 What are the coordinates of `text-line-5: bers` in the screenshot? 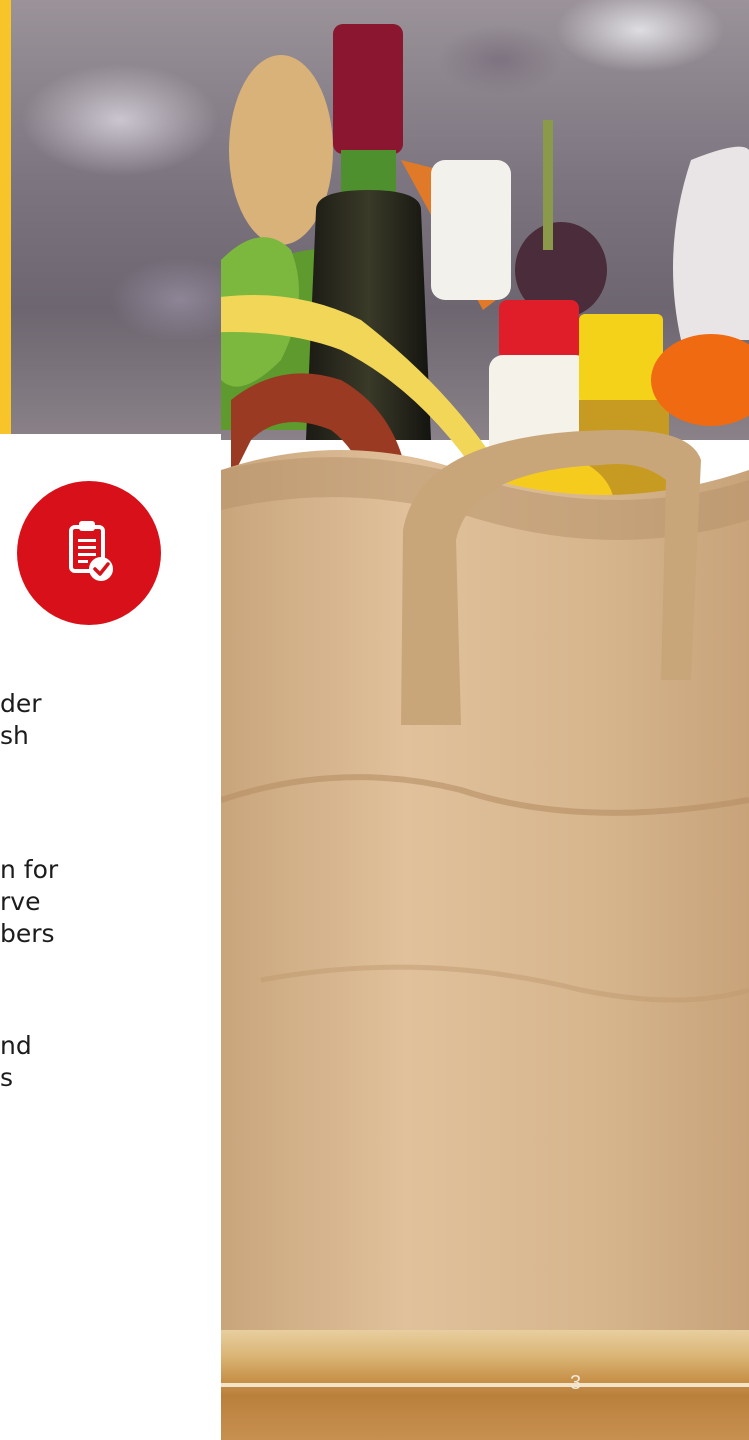 It's located at (27, 933).